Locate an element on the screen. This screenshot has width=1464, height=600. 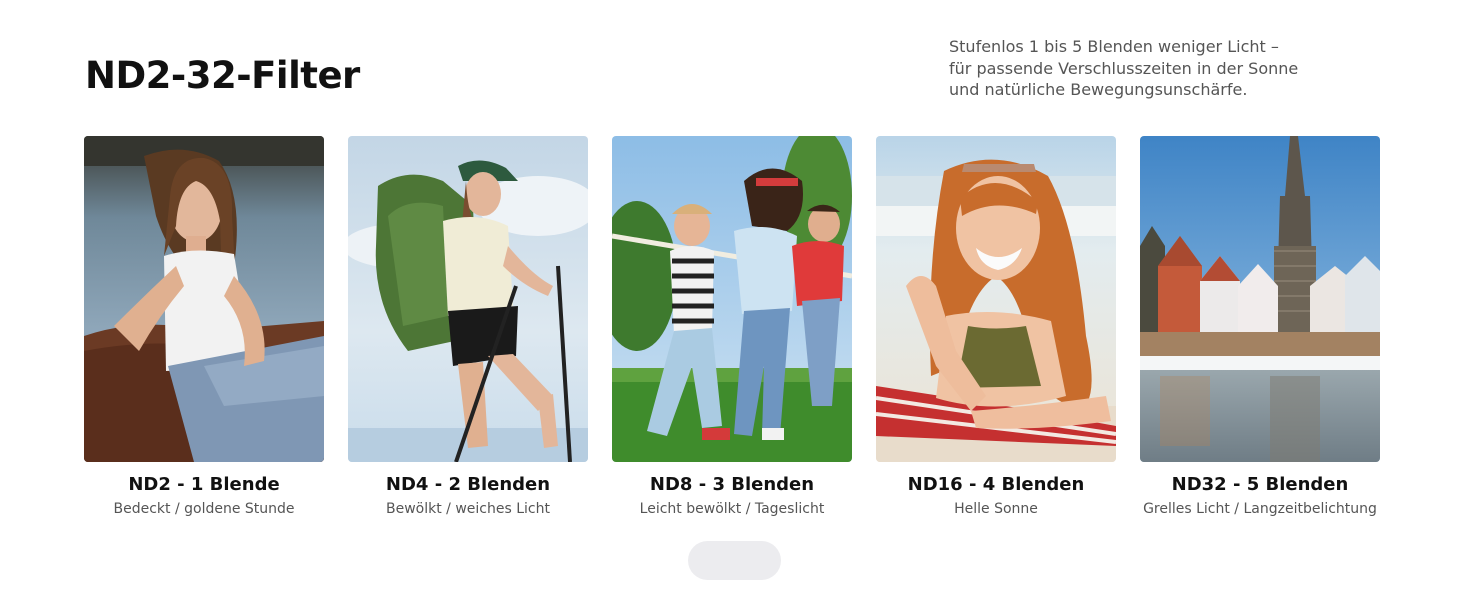
card-title: ND16 - 4 Blenden is located at coordinates (996, 484).